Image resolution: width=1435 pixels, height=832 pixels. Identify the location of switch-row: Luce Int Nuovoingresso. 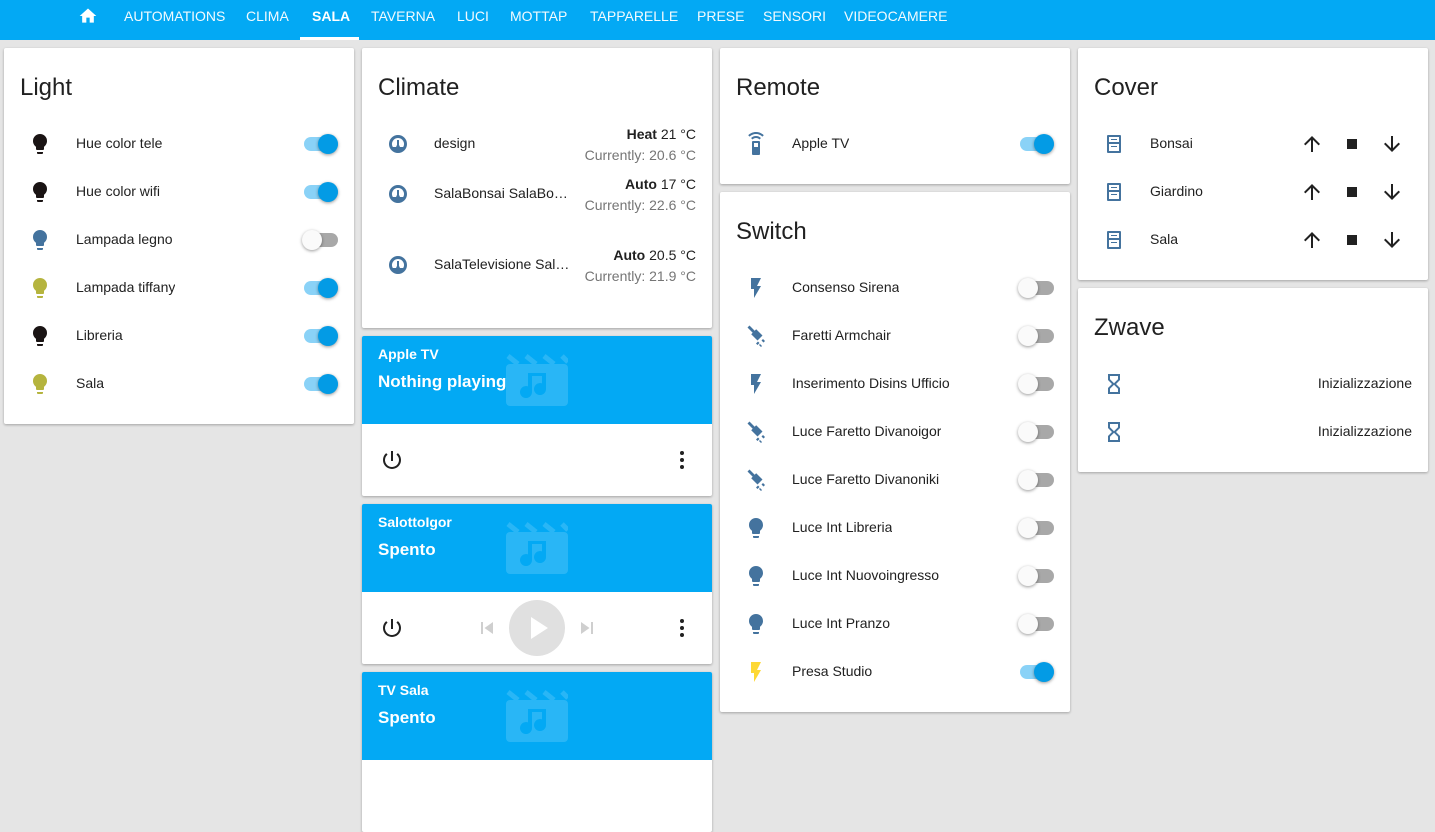
(895, 576).